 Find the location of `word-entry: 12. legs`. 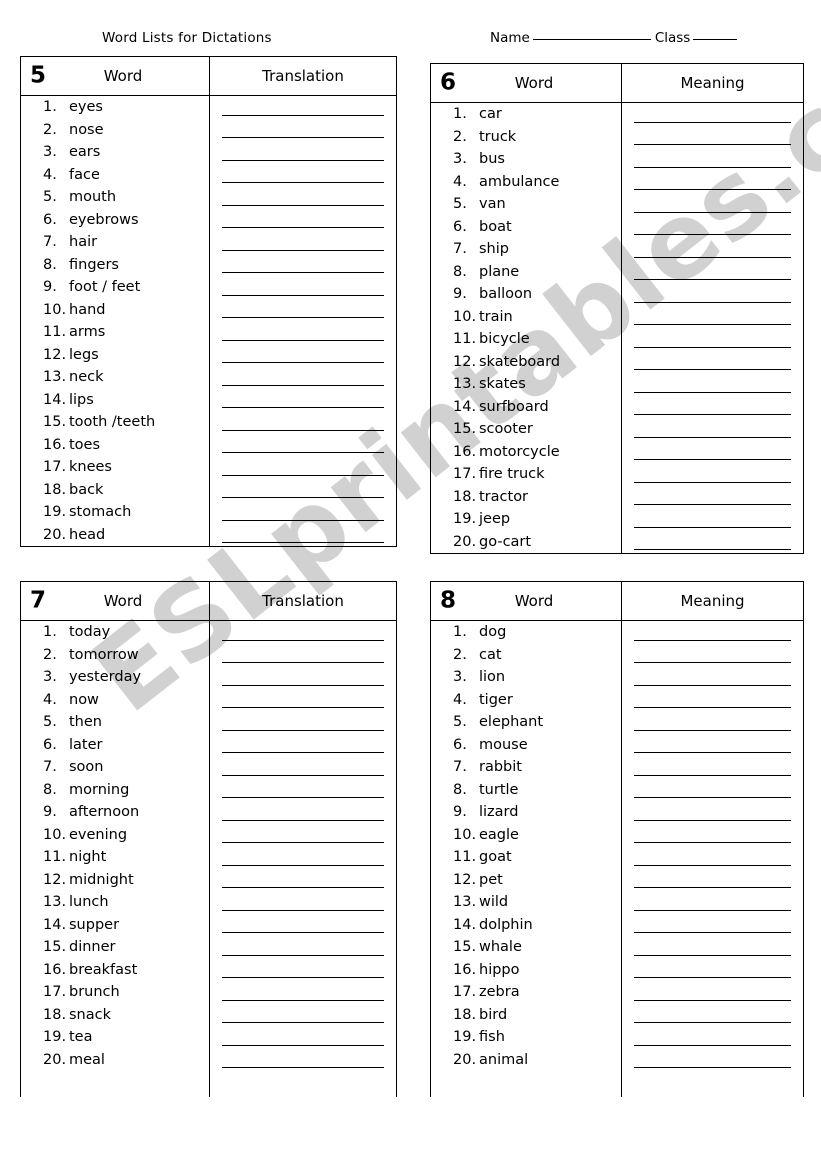

word-entry: 12. legs is located at coordinates (115, 355).